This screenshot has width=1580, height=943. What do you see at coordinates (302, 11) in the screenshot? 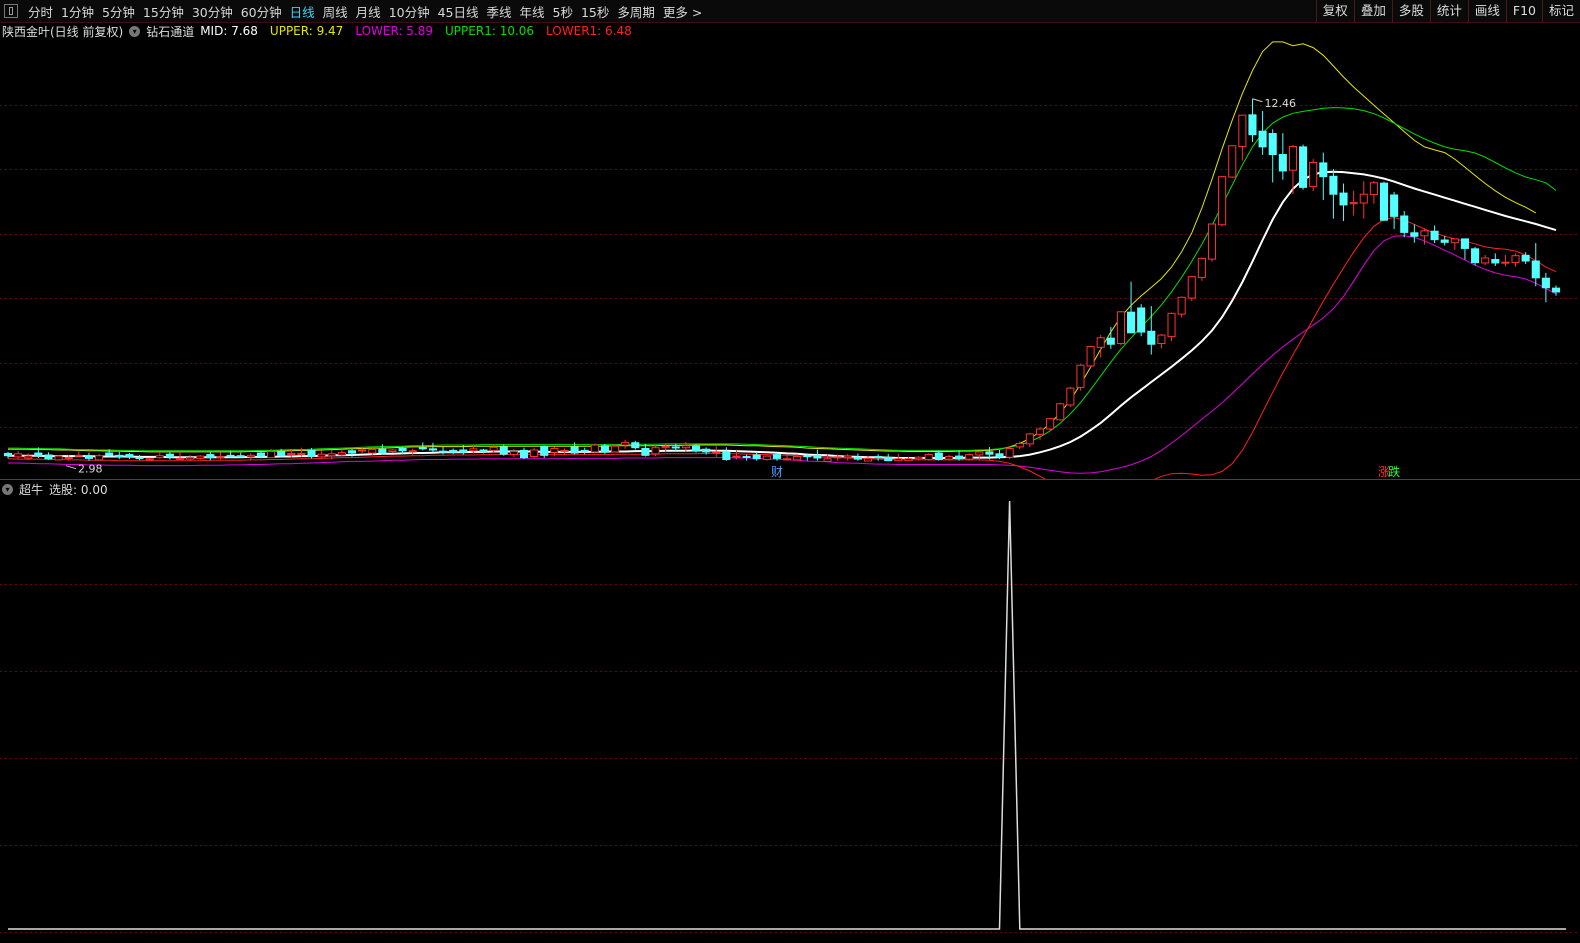
I see `period-tab-6: 日线` at bounding box center [302, 11].